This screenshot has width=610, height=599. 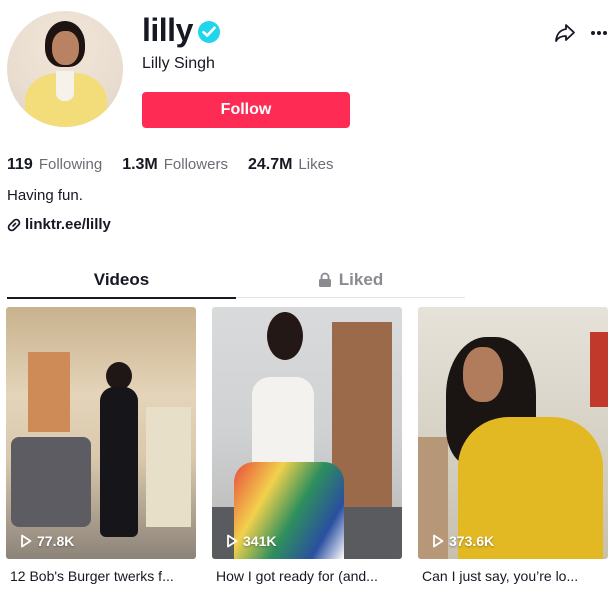 What do you see at coordinates (51, 482) in the screenshot?
I see `thumbnail-sofa` at bounding box center [51, 482].